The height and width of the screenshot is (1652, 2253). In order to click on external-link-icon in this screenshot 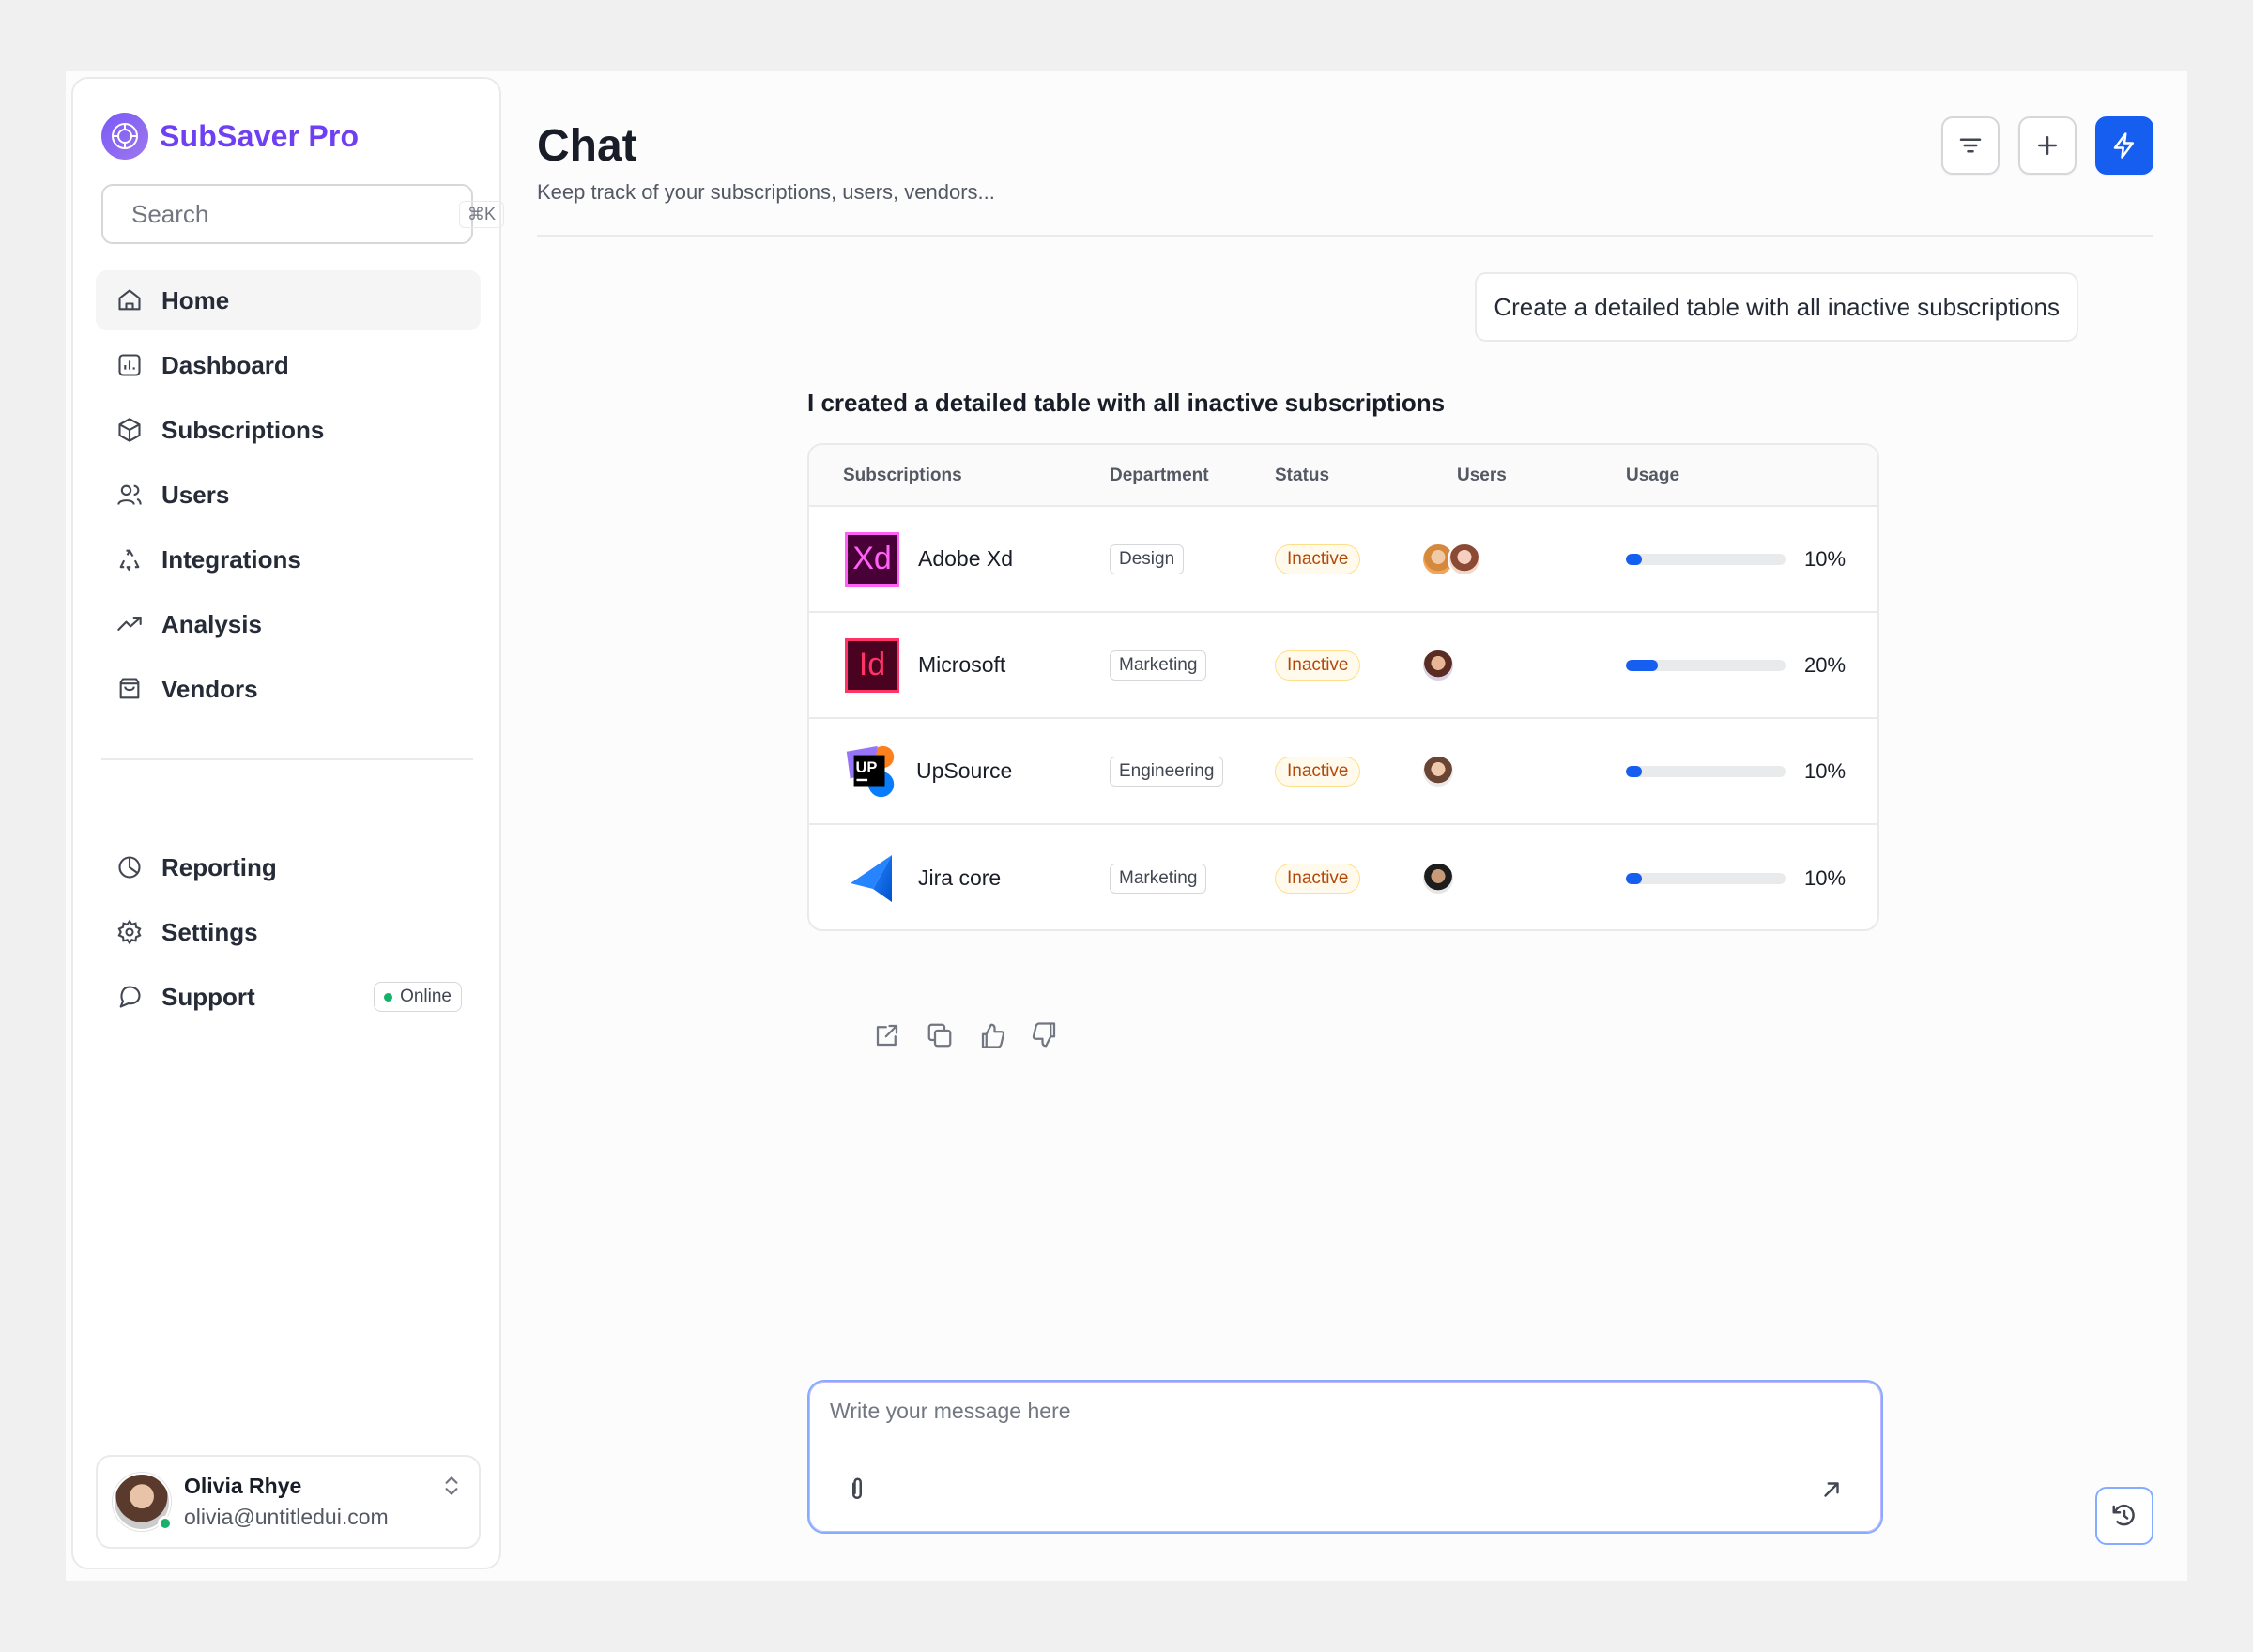, I will do `click(887, 1035)`.